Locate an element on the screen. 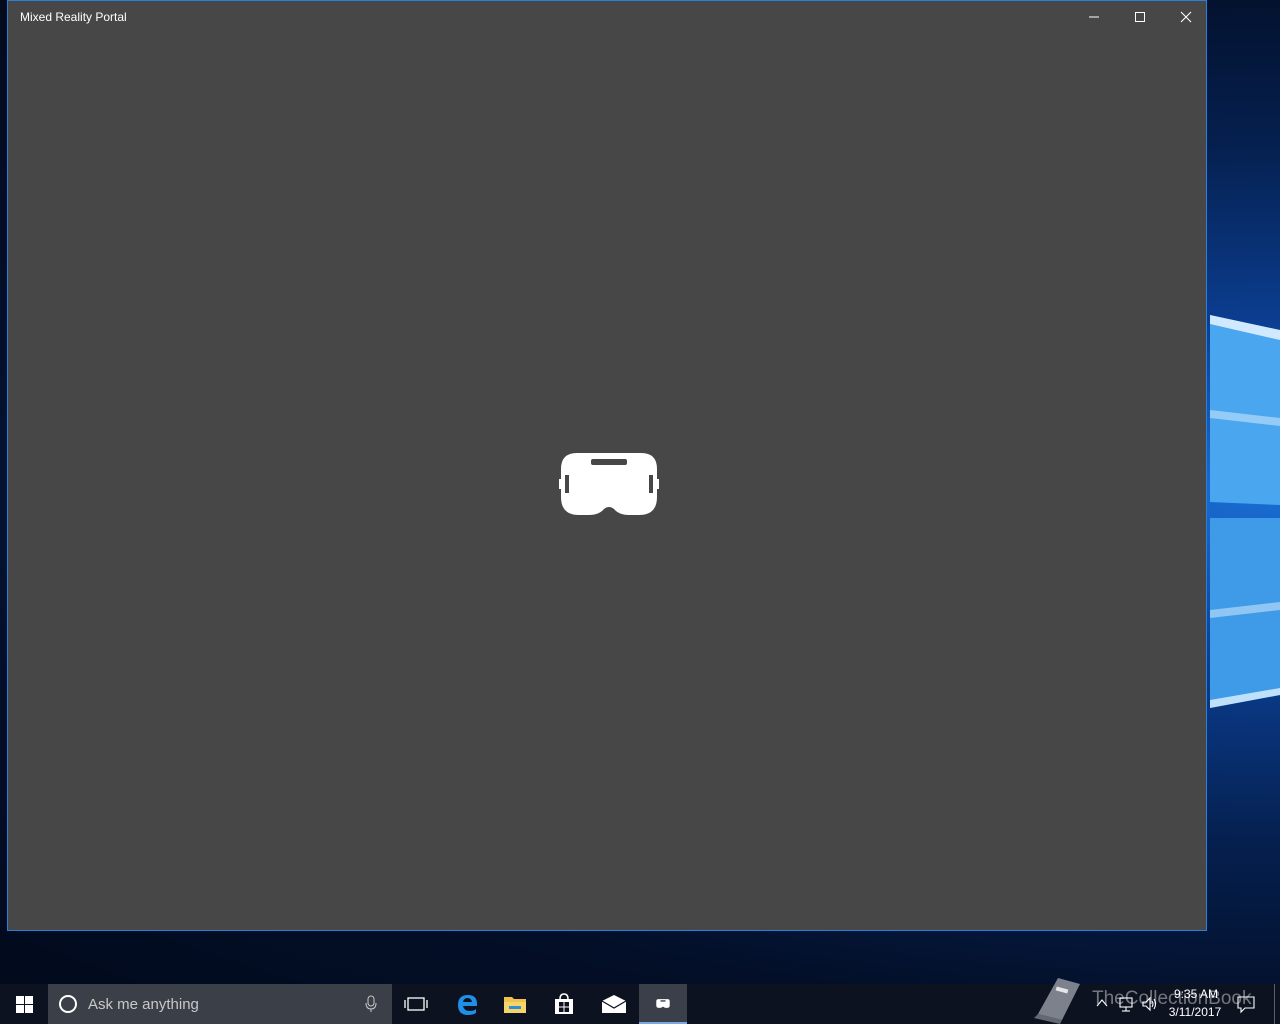 This screenshot has height=1024, width=1280. titlebar: Mixed Reality Portal is located at coordinates (607, 16).